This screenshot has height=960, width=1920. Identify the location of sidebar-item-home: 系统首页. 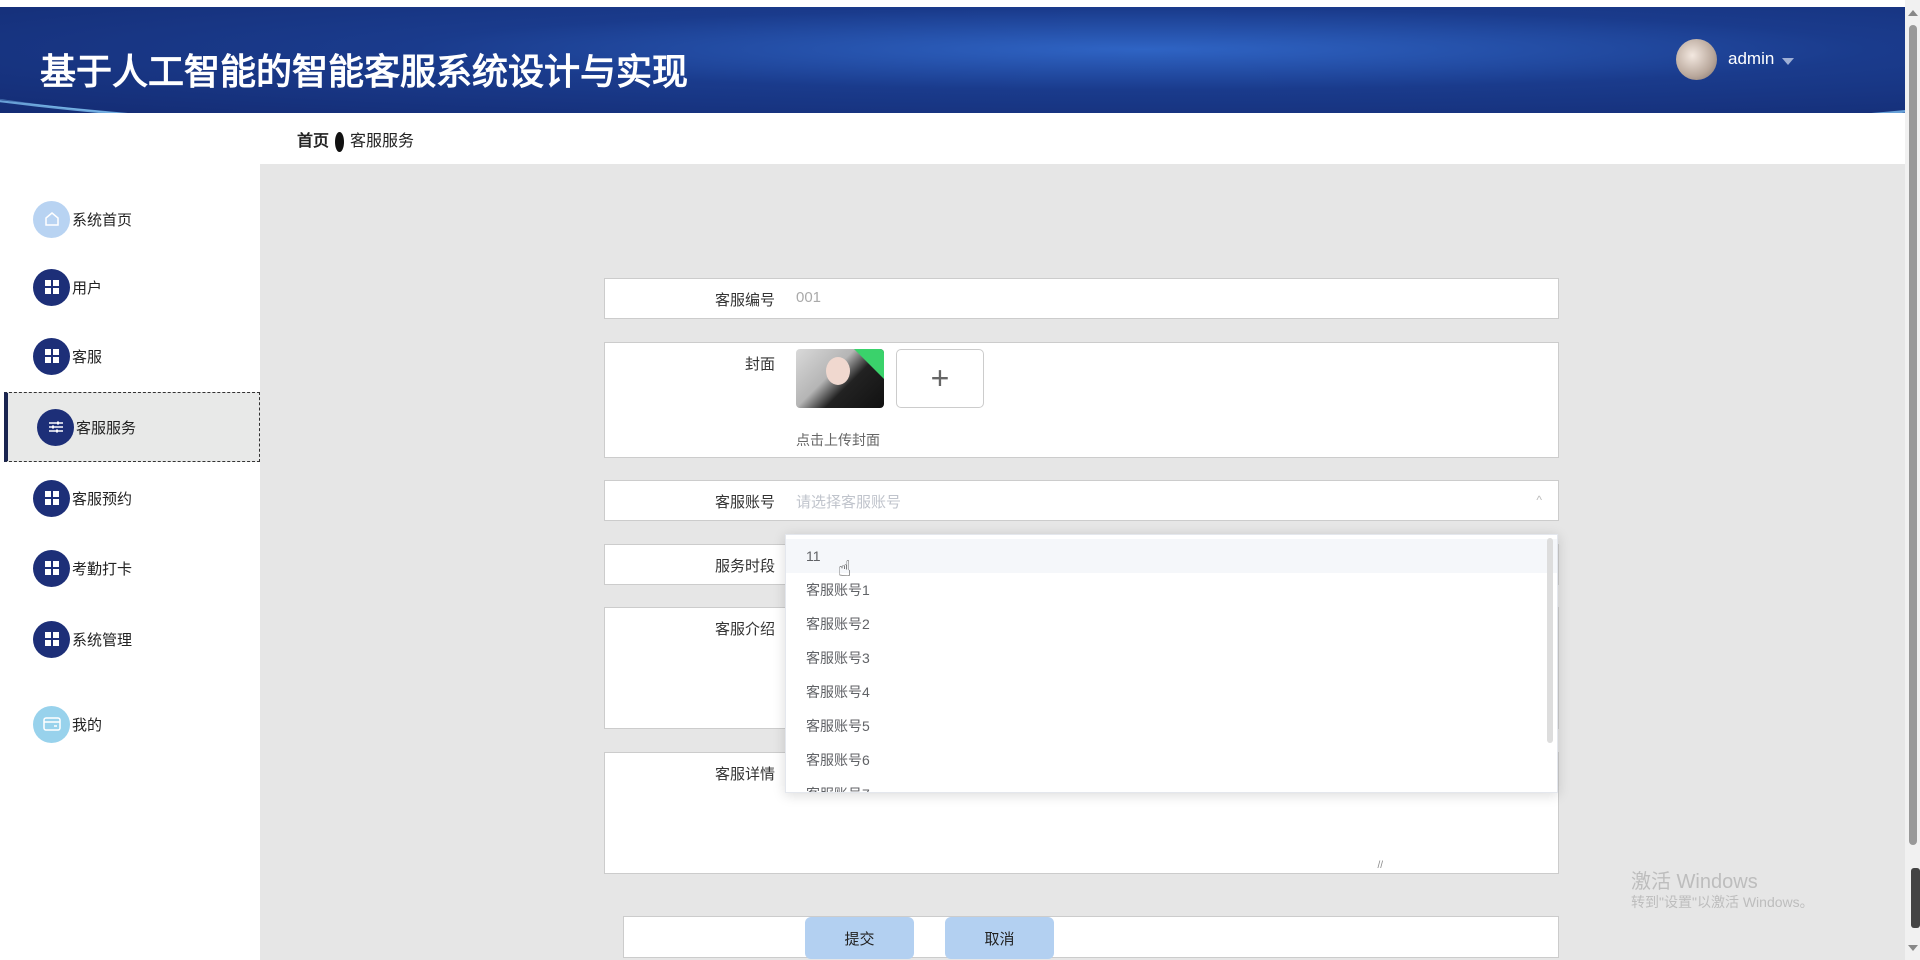
(132, 219).